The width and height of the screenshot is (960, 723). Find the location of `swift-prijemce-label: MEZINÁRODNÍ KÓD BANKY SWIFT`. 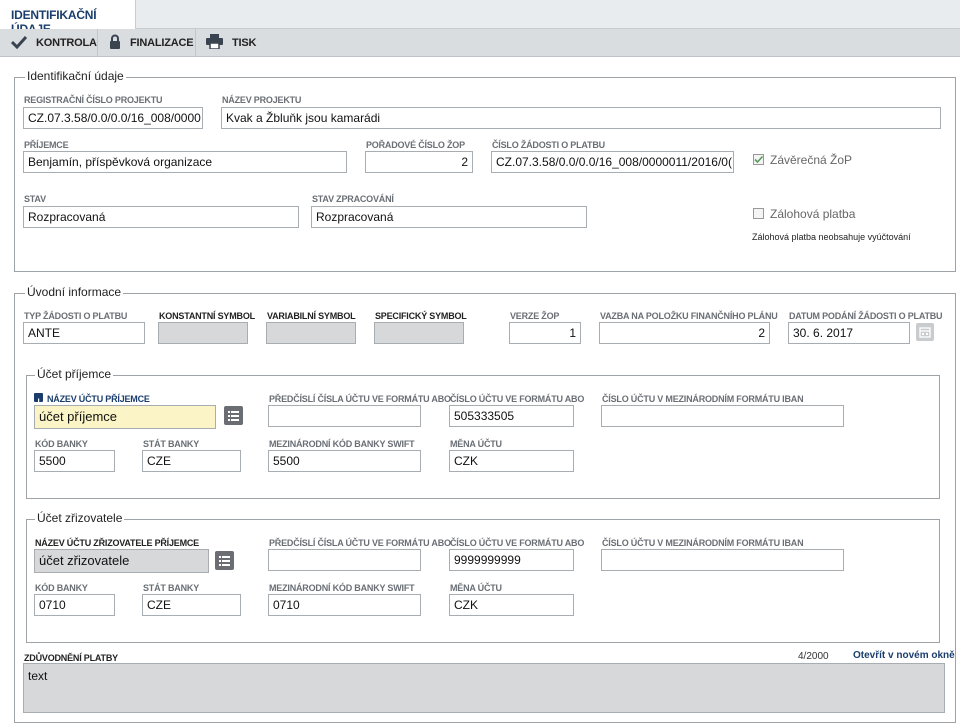

swift-prijemce-label: MEZINÁRODNÍ KÓD BANKY SWIFT is located at coordinates (342, 444).